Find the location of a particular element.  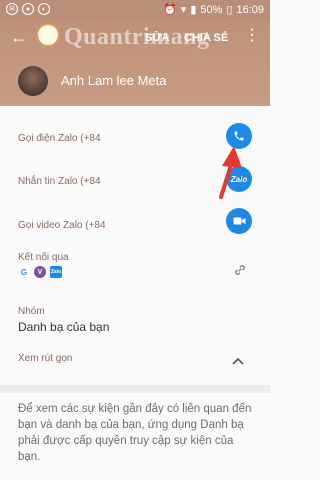

section-divider is located at coordinates (135, 389).